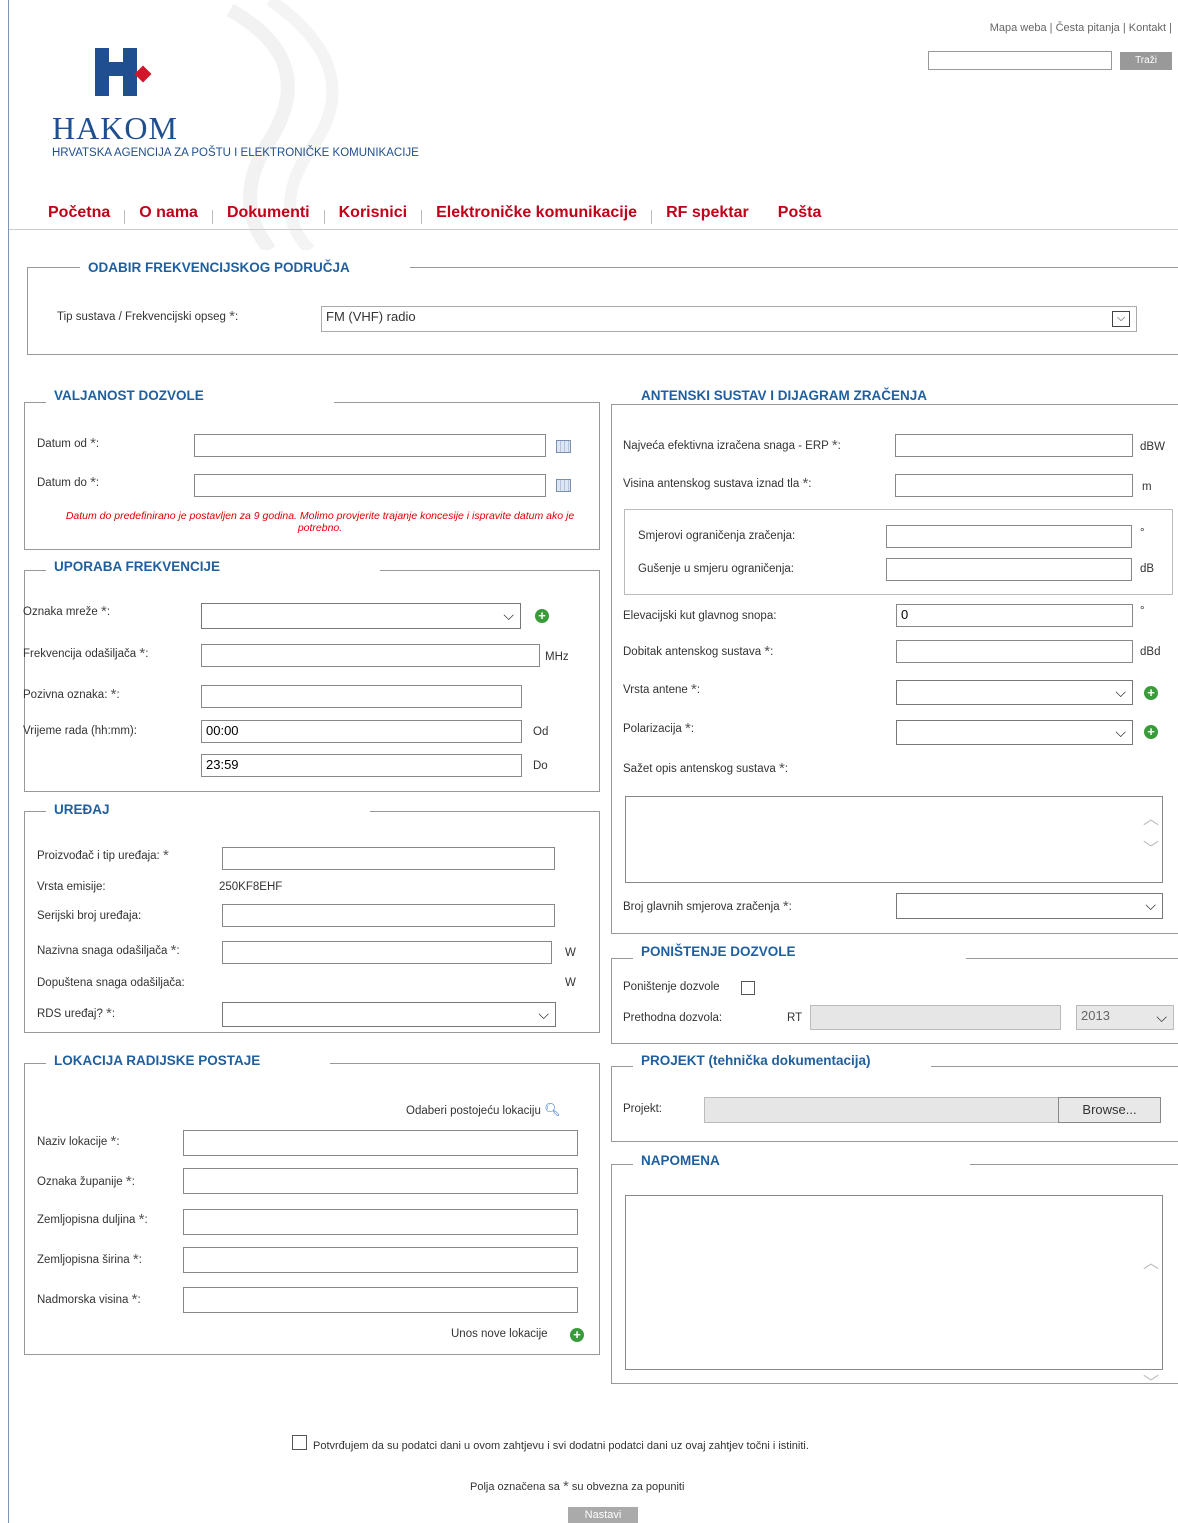  What do you see at coordinates (168, 214) in the screenshot?
I see `nav-o-nama: O nama` at bounding box center [168, 214].